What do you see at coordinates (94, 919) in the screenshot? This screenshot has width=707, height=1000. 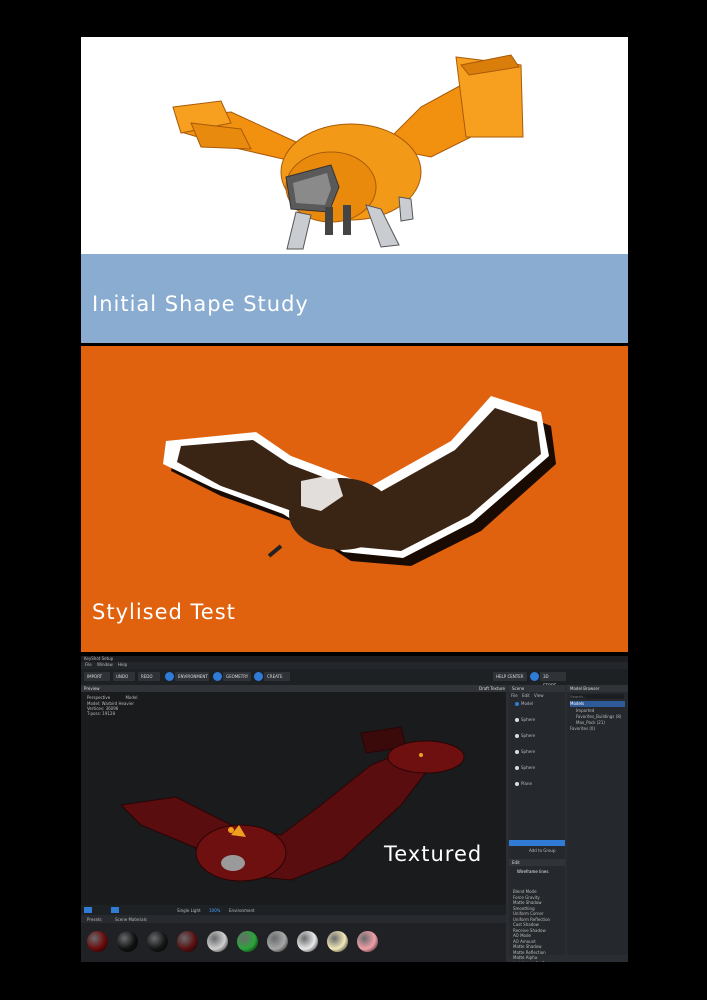 I see `tab-presets: Presets` at bounding box center [94, 919].